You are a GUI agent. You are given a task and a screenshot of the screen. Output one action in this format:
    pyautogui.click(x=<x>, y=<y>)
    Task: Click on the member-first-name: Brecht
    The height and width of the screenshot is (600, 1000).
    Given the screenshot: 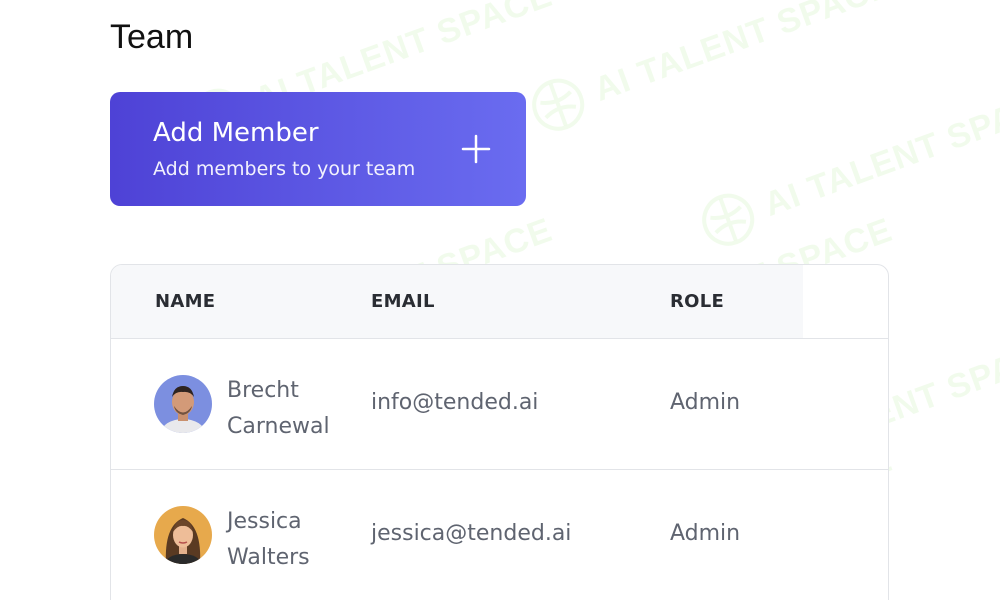 What is the action you would take?
    pyautogui.click(x=263, y=390)
    